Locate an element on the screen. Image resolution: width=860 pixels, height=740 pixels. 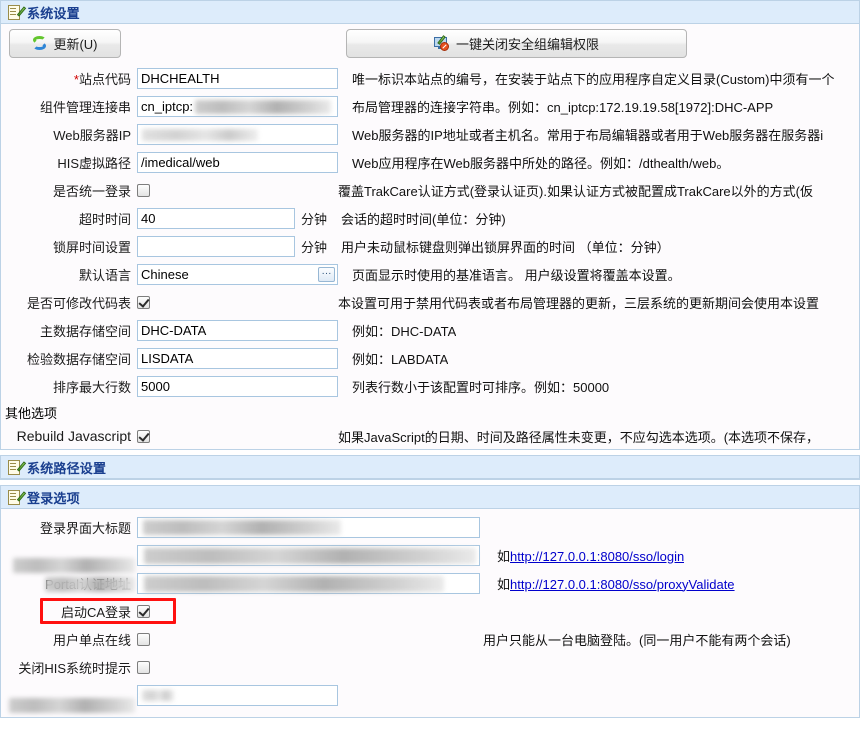
label-main-data-namespace: 主数据存储空间 is located at coordinates (85, 331).